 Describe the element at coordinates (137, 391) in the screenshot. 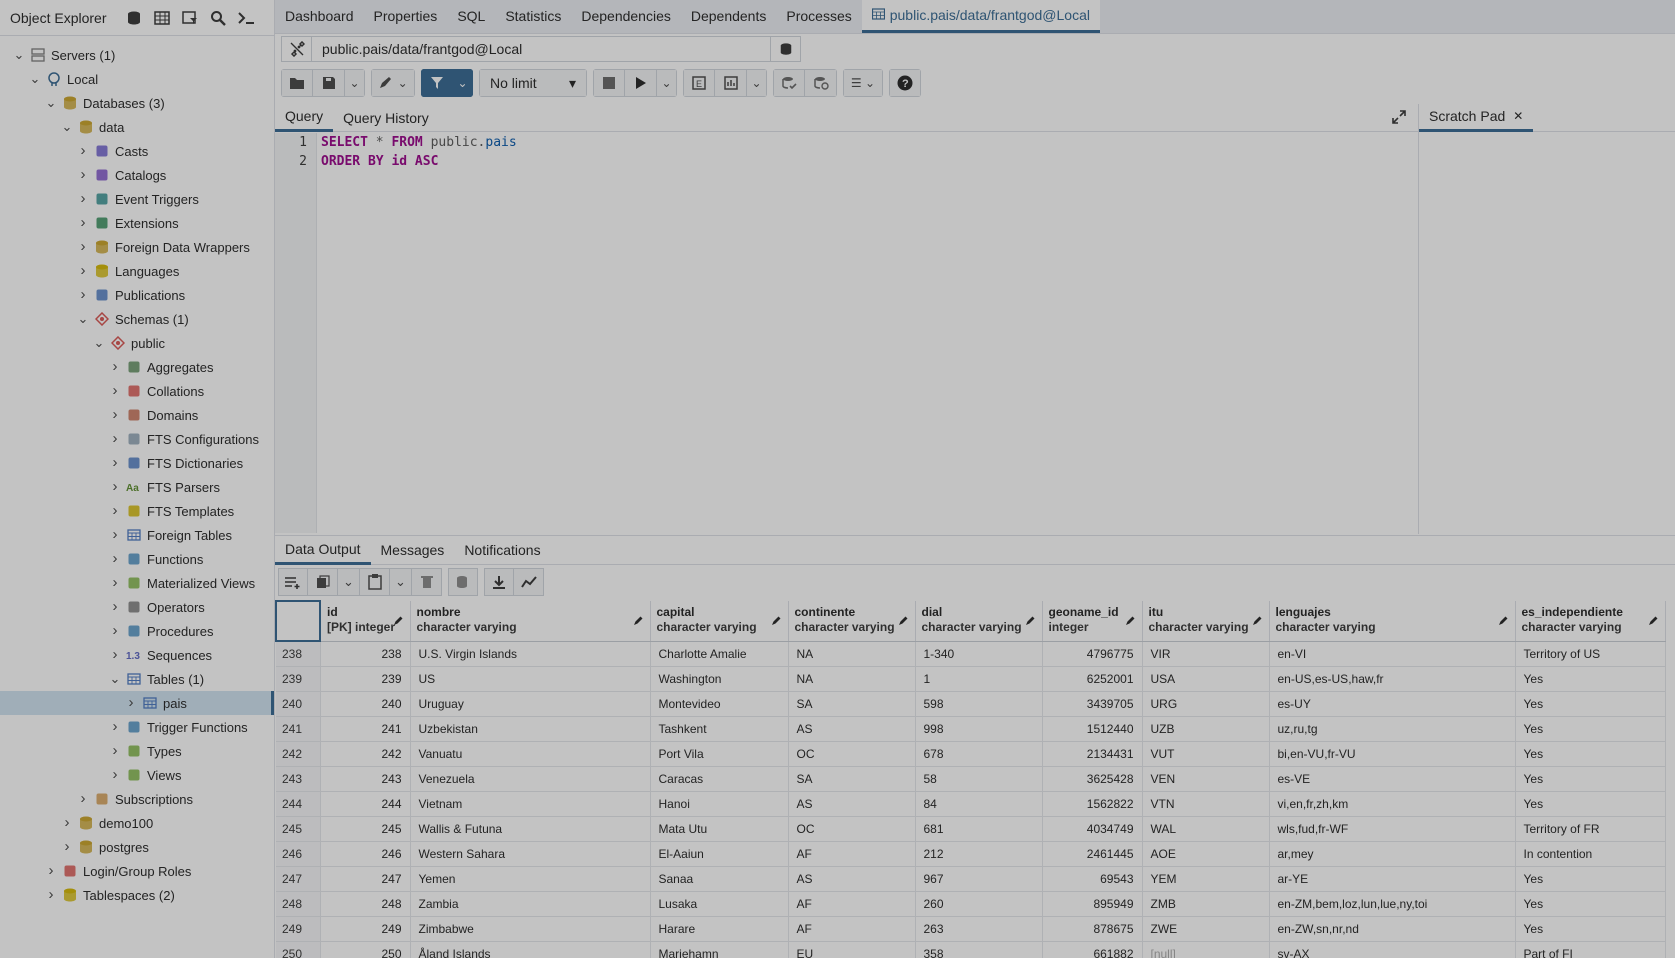

I see `tree-item-collations: › Collations` at that location.